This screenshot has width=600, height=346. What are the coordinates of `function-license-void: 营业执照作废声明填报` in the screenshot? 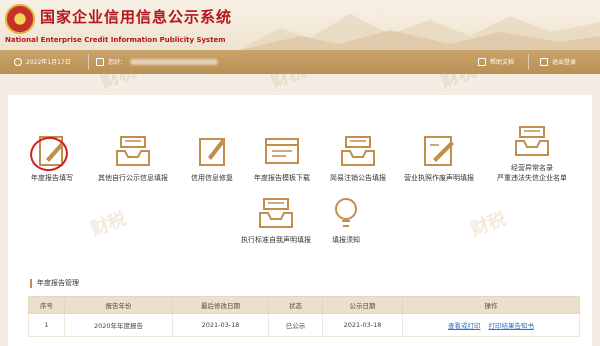 It's located at (439, 158).